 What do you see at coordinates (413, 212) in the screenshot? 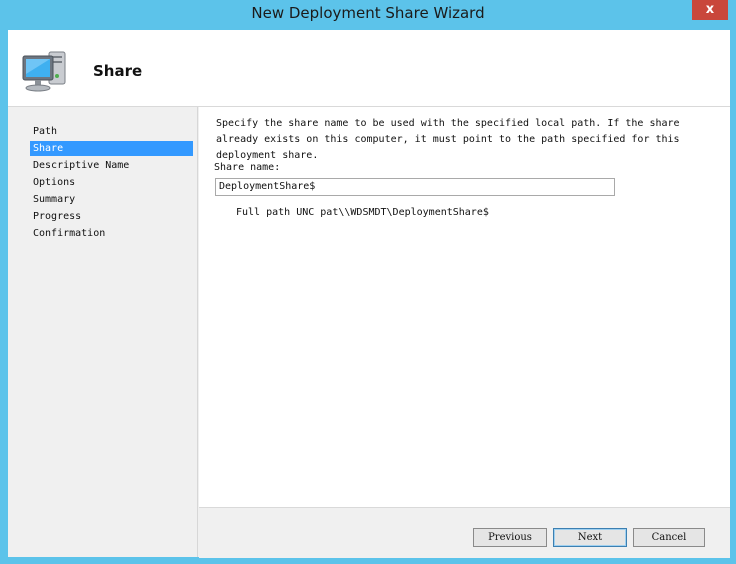
I see `unc-path-value: \\WDSMDT\DeploymentShare$` at bounding box center [413, 212].